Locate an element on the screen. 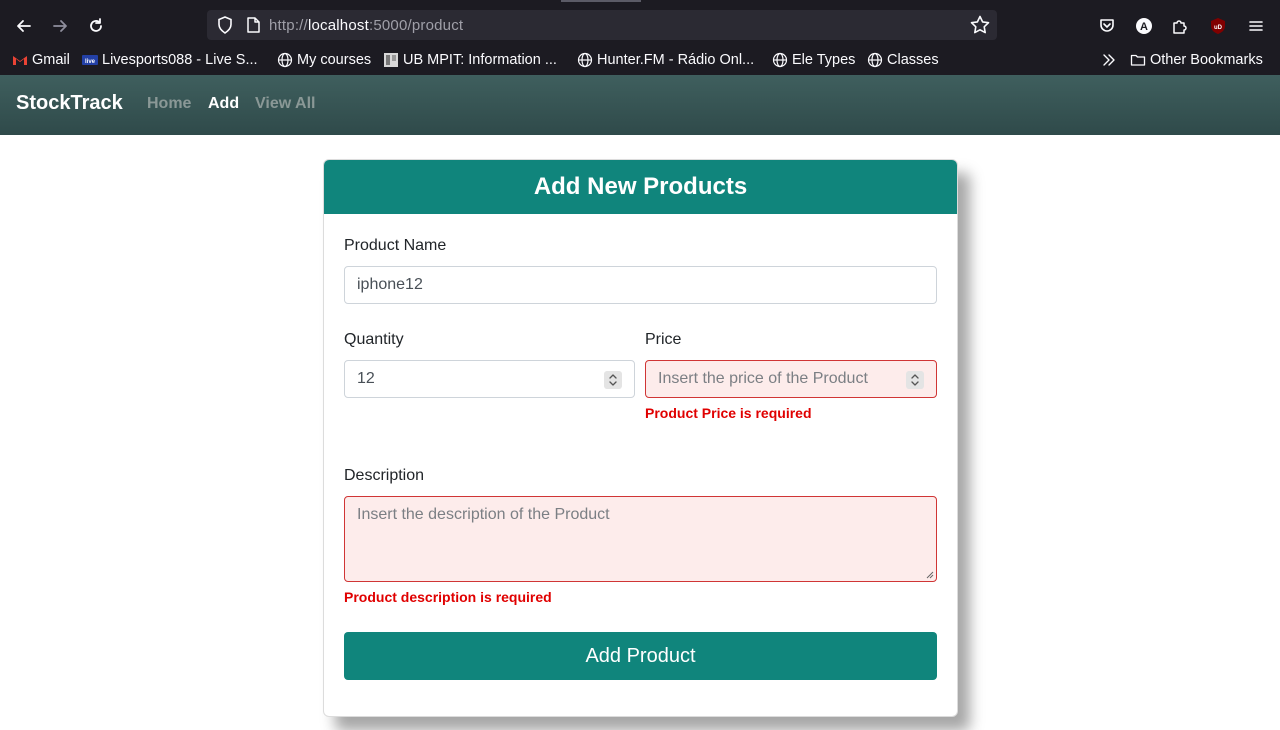  account-icon: A is located at coordinates (1144, 26).